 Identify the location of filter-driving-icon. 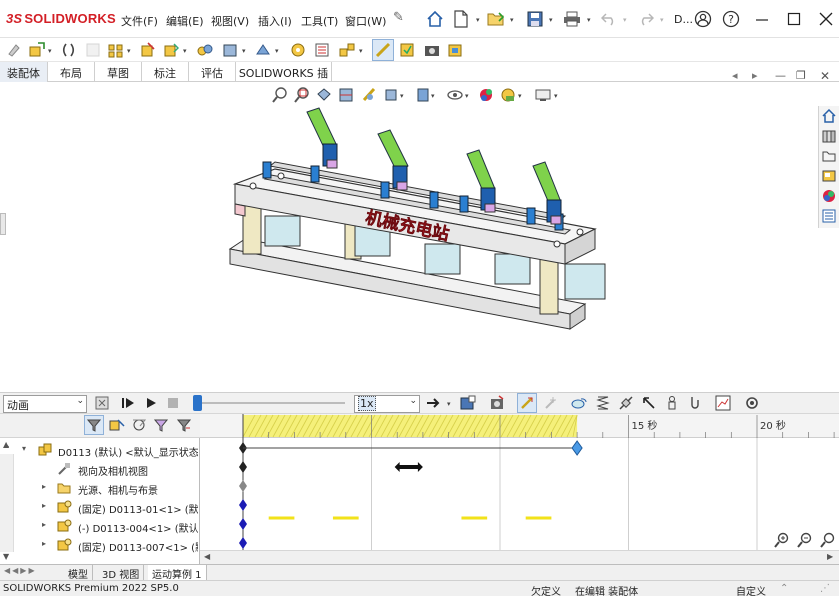
(117, 425).